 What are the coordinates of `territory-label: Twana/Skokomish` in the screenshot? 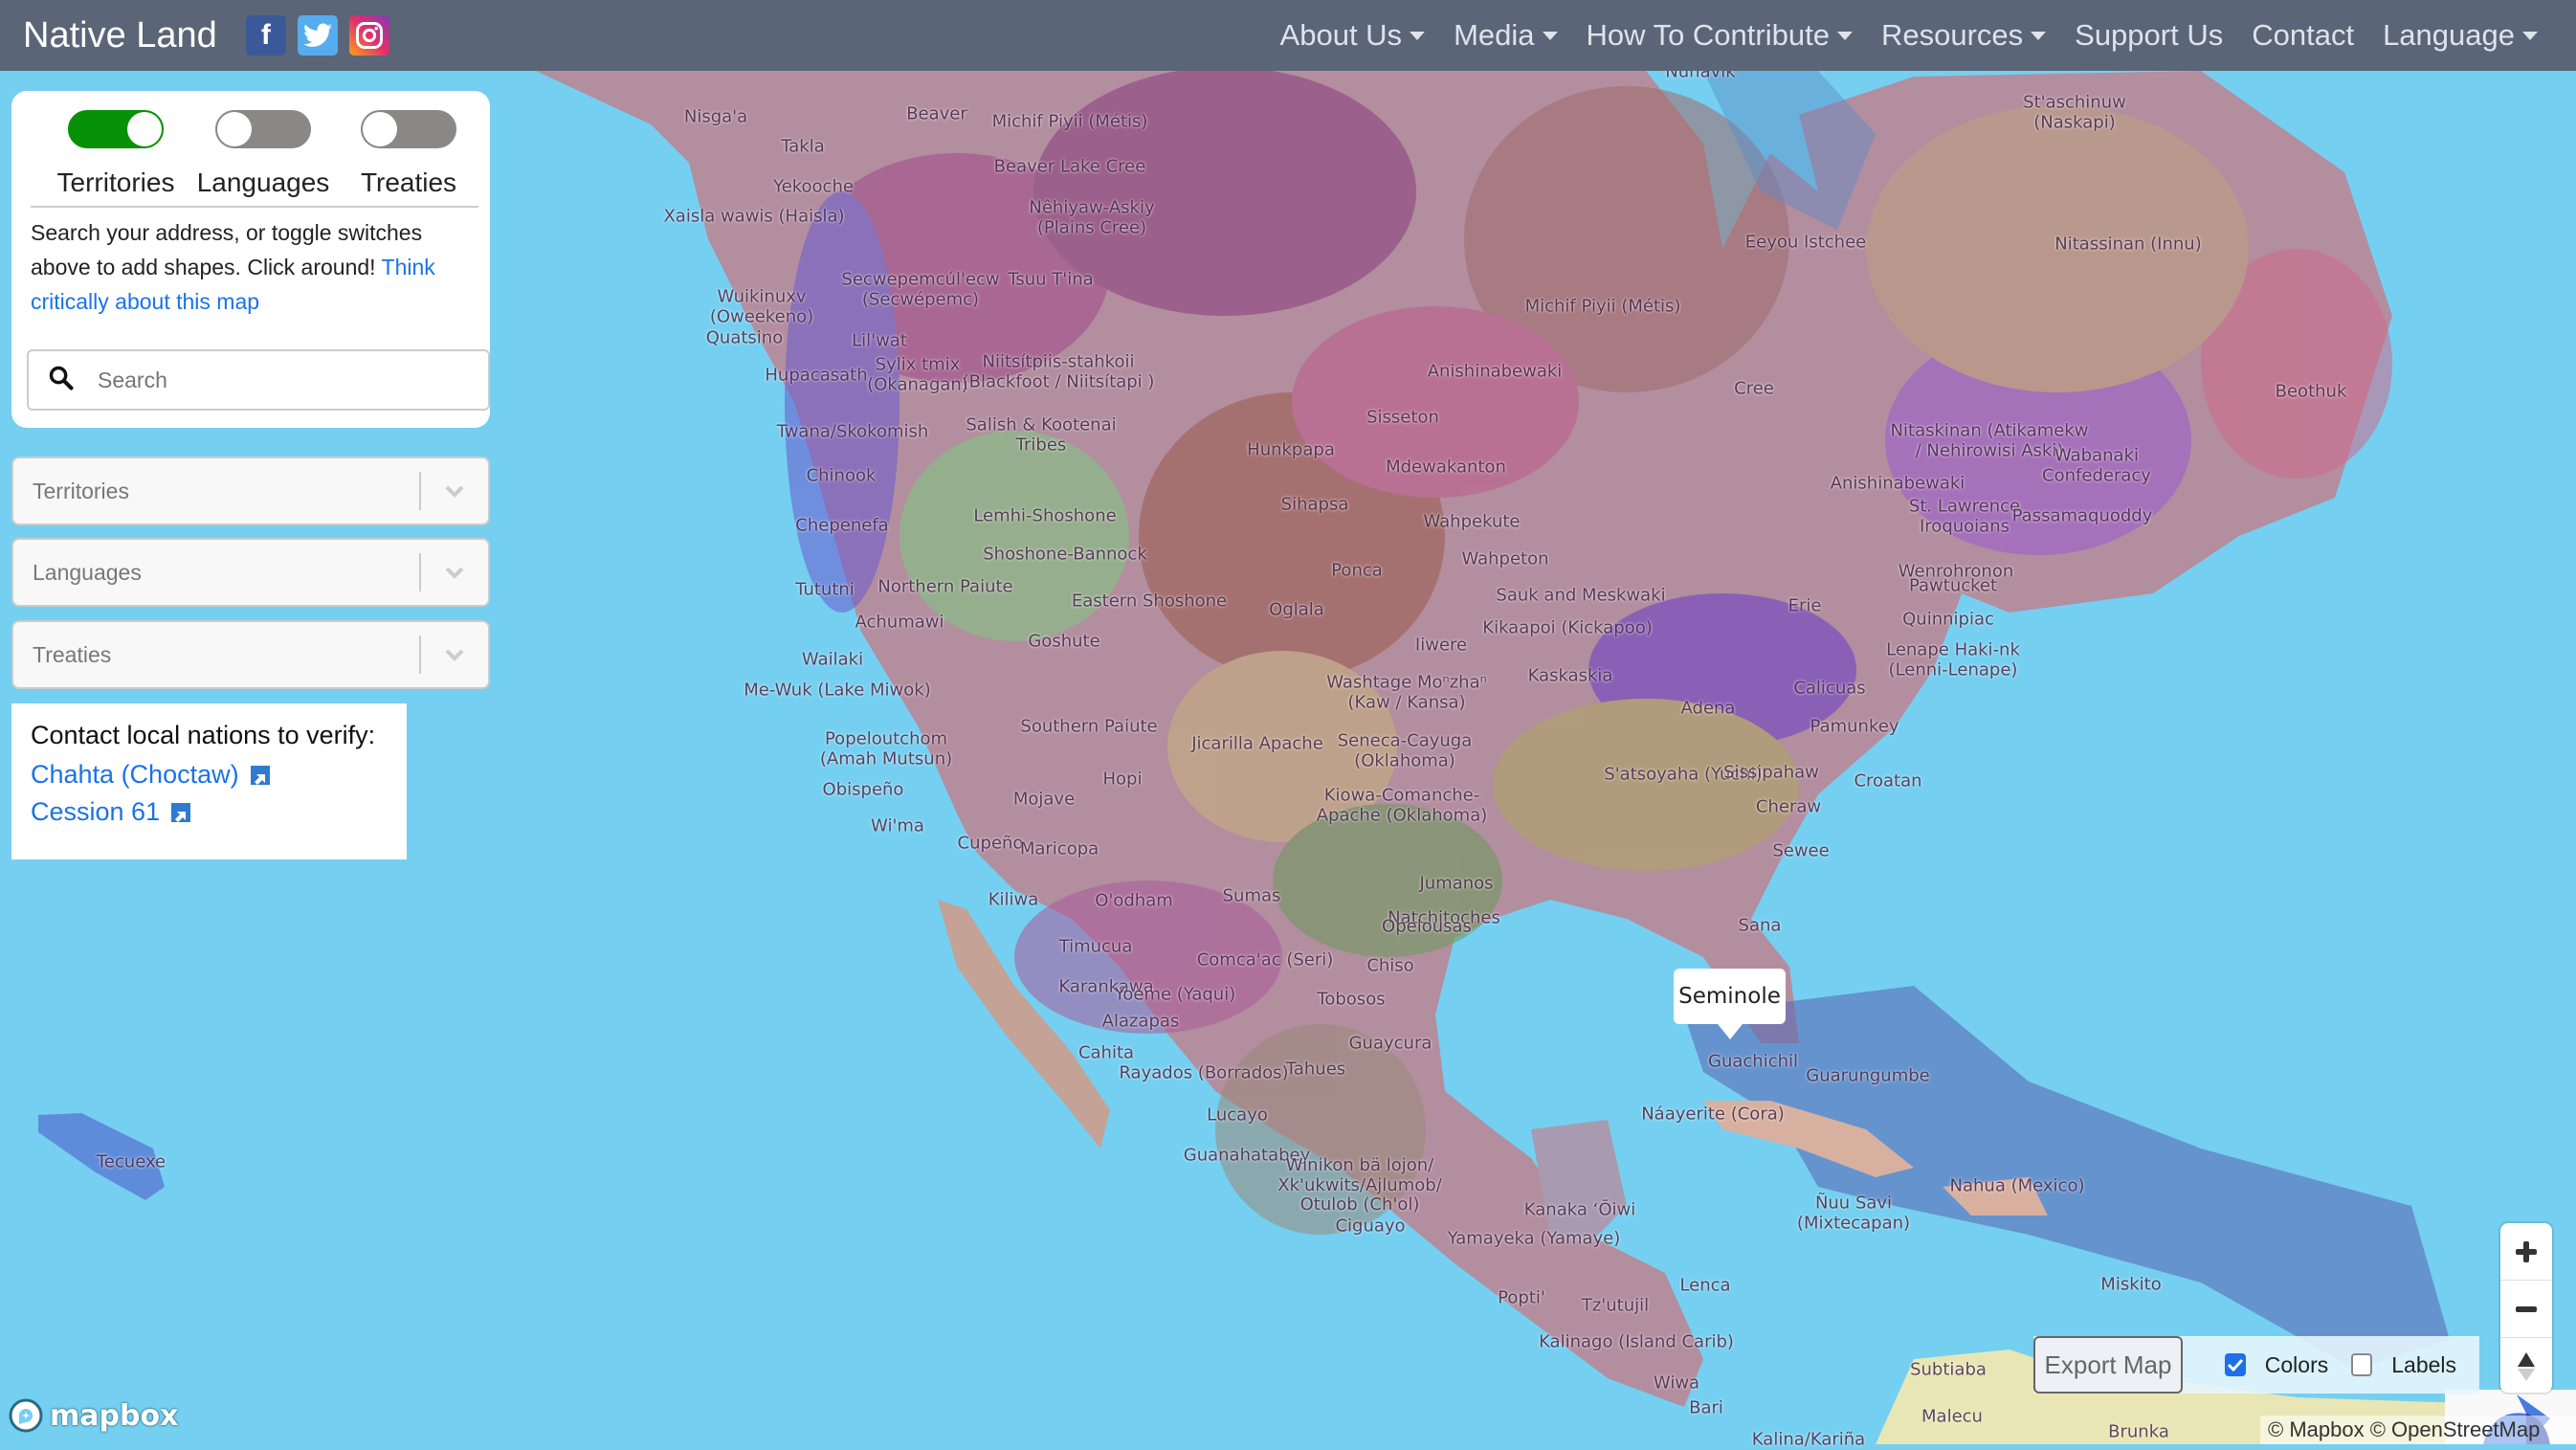 It's located at (853, 432).